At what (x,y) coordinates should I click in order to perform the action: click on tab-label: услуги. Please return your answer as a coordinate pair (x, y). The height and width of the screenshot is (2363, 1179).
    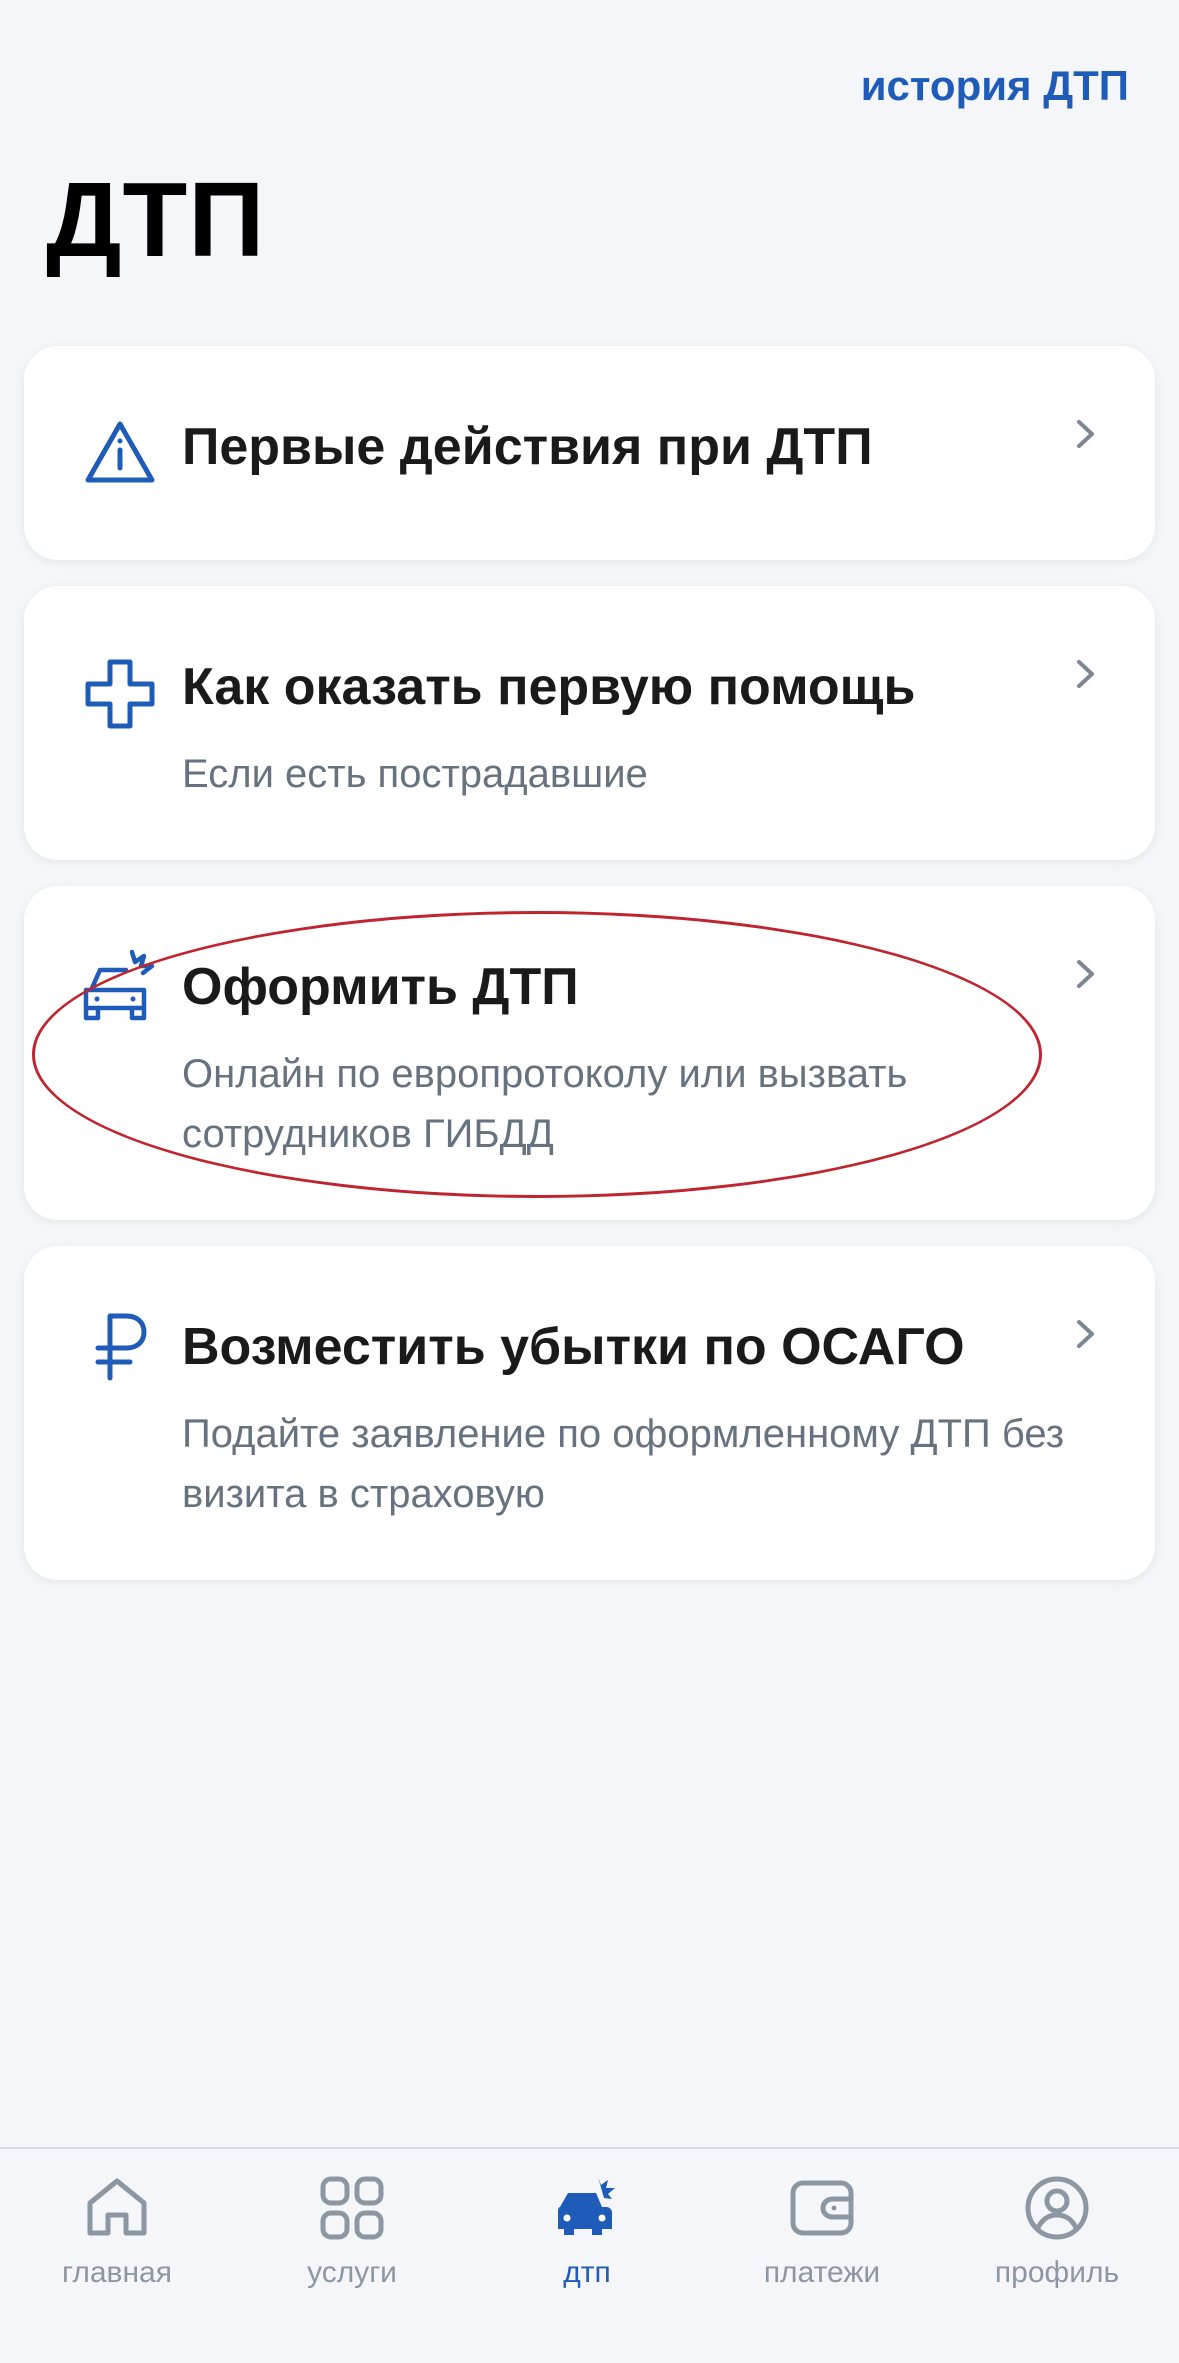
    Looking at the image, I should click on (352, 2272).